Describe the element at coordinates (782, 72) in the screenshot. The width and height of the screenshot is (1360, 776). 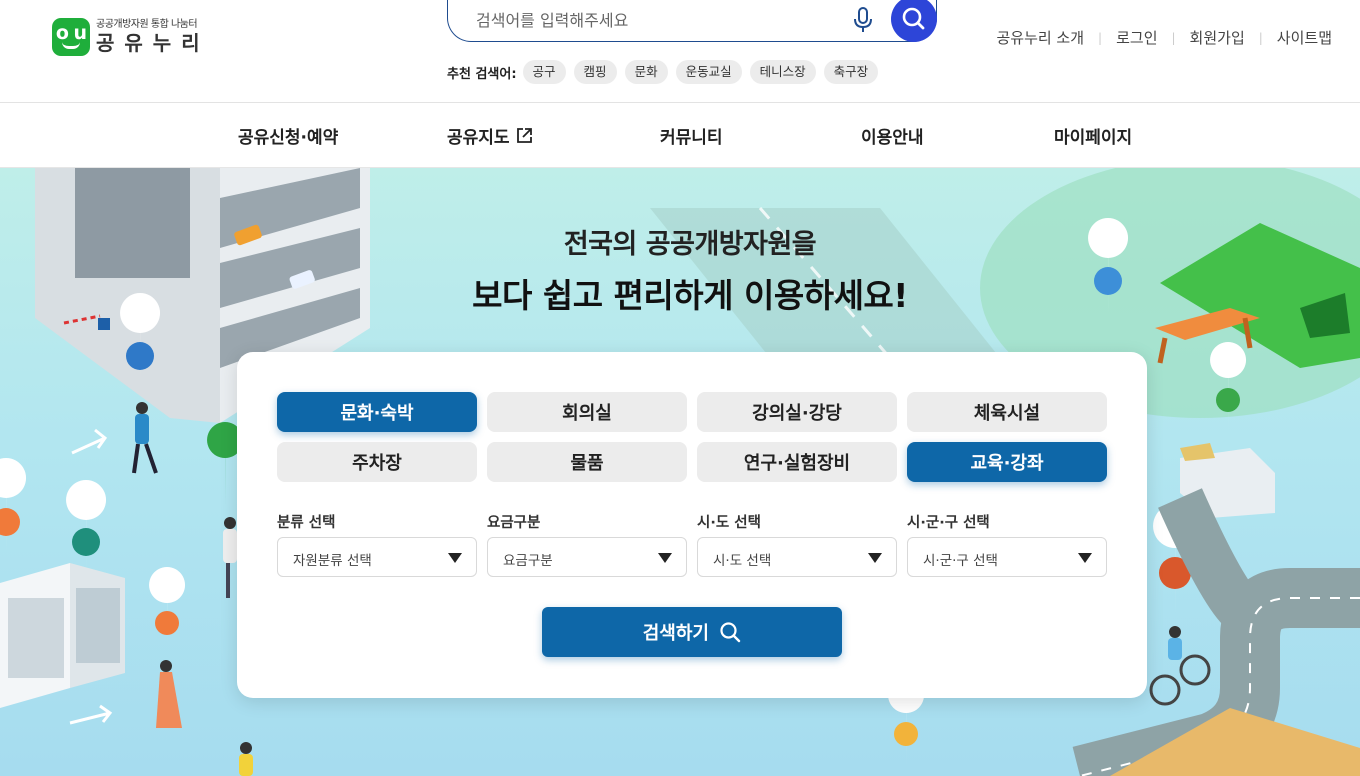
I see `keyword-chip: 테니스장` at that location.